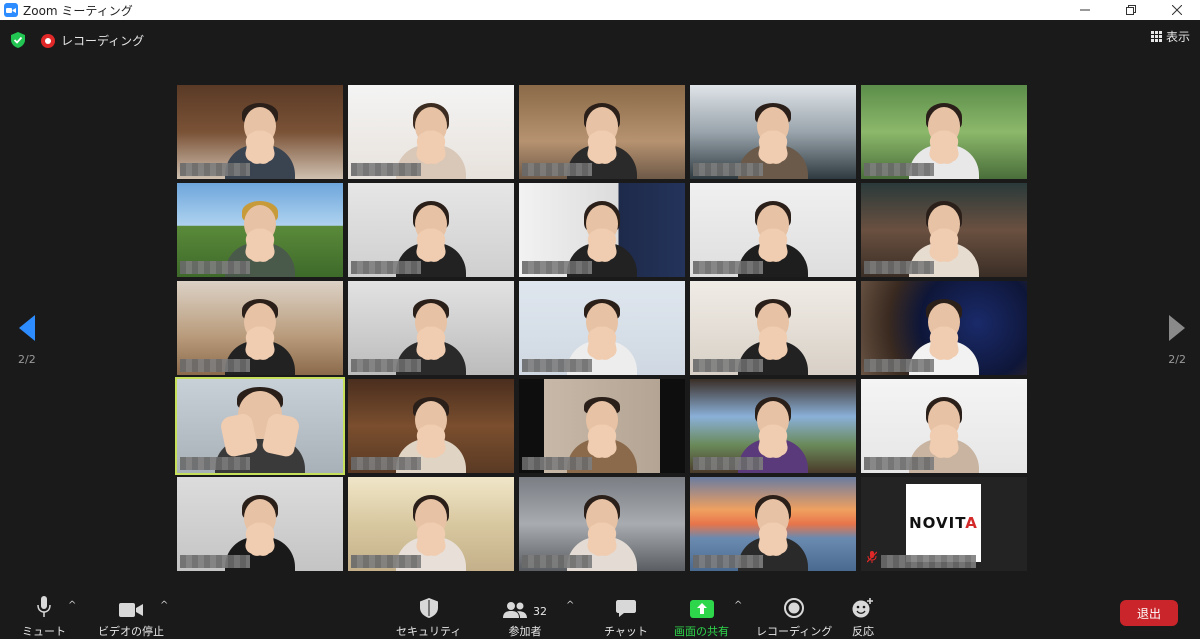  What do you see at coordinates (738, 605) in the screenshot?
I see `share-options-caret-icon: ^` at bounding box center [738, 605].